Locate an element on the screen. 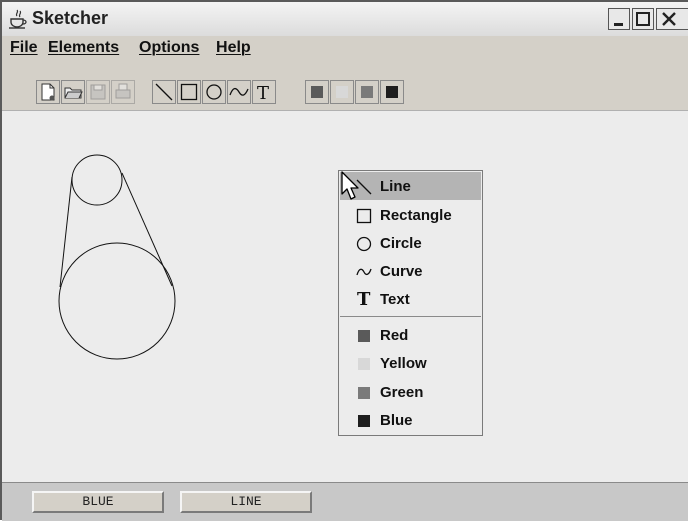 This screenshot has height=521, width=688. mouse-pointer-icon is located at coordinates (350, 185).